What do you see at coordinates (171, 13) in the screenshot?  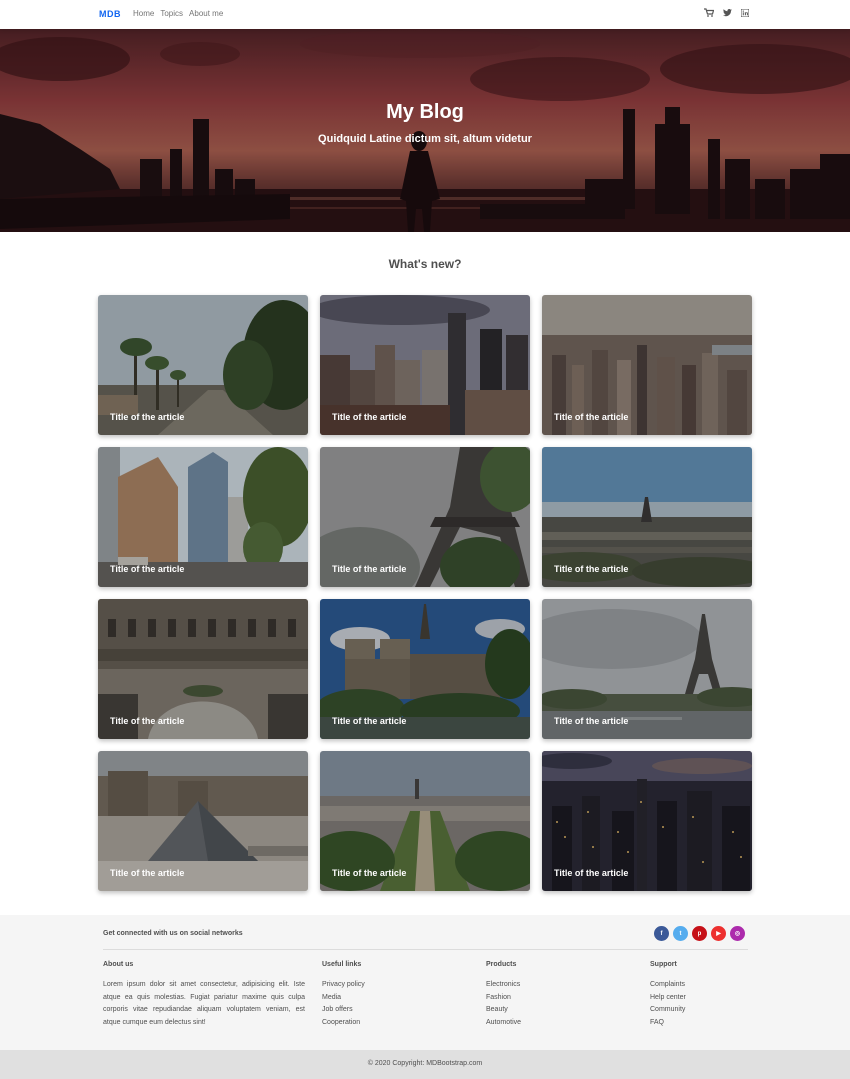 I see `nav-link-topics: Topics` at bounding box center [171, 13].